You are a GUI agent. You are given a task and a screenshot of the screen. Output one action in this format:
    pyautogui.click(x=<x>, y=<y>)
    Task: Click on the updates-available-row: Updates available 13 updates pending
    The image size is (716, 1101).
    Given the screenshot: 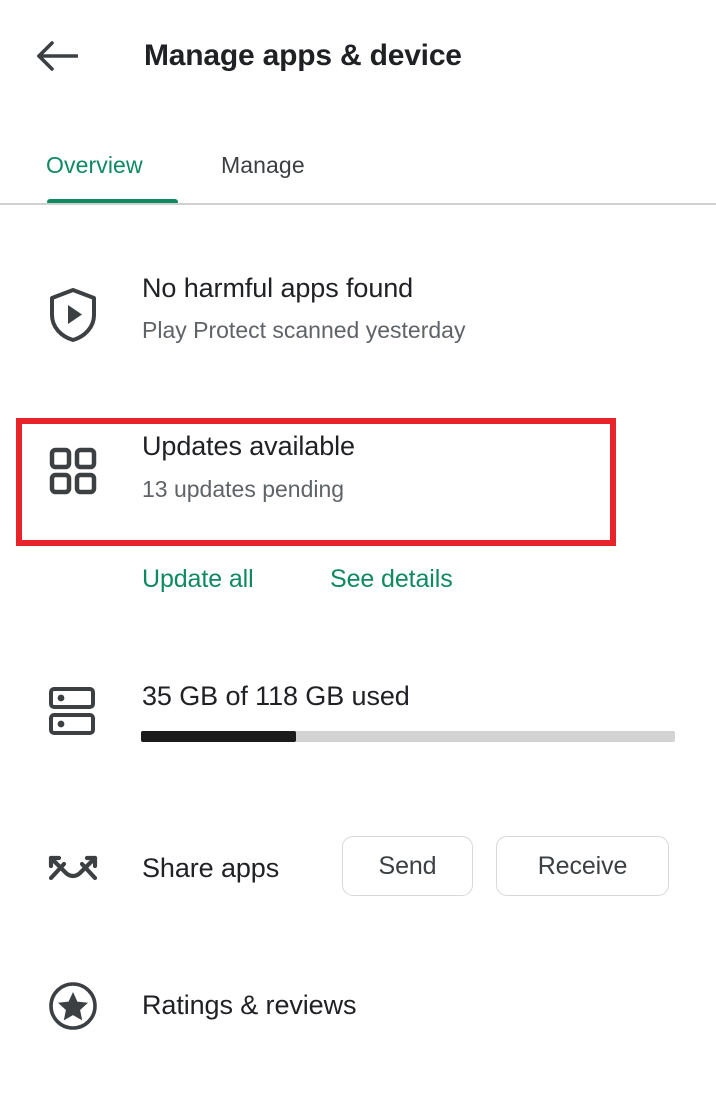 What is the action you would take?
    pyautogui.click(x=358, y=483)
    